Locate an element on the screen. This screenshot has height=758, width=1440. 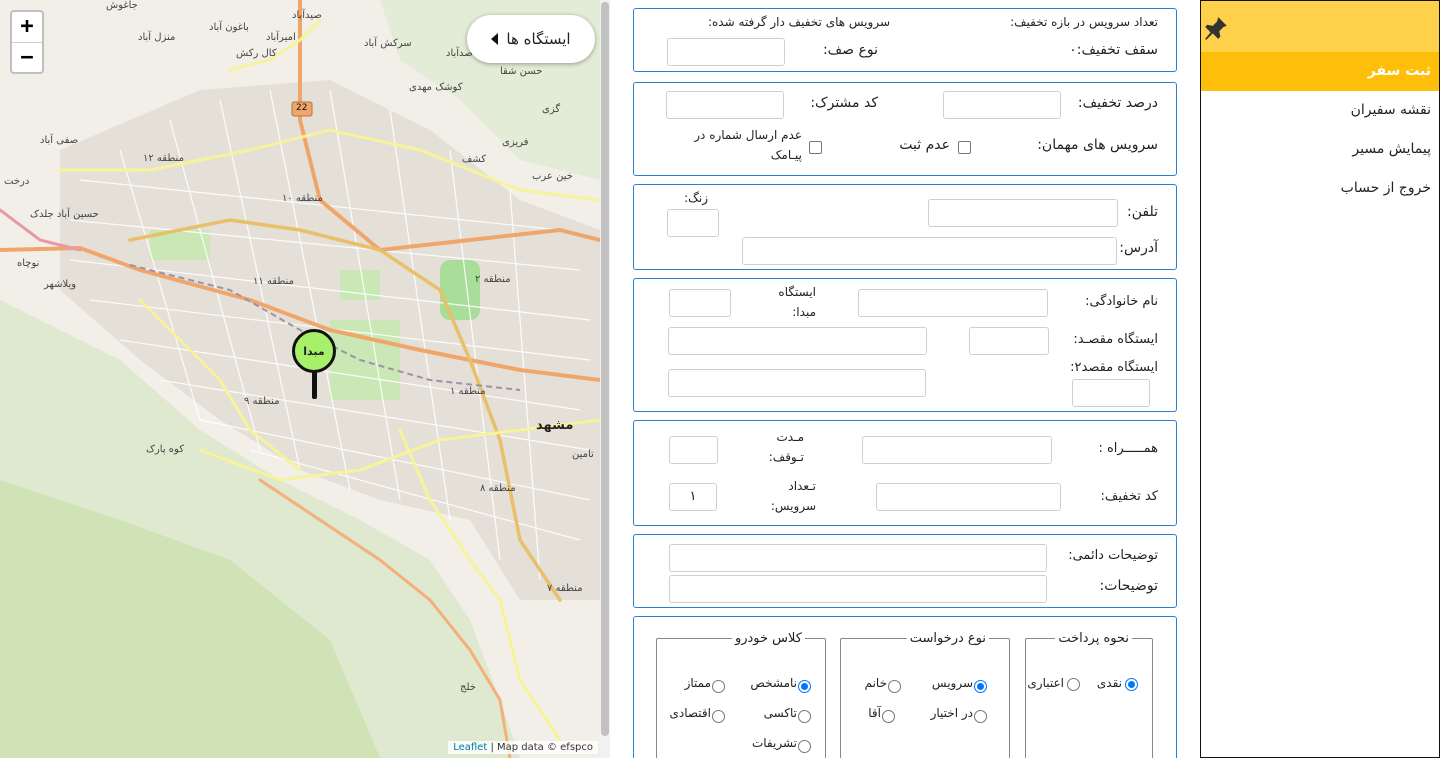
map-label-hosseinabad: حسین آباد جلدک is located at coordinates (64, 214).